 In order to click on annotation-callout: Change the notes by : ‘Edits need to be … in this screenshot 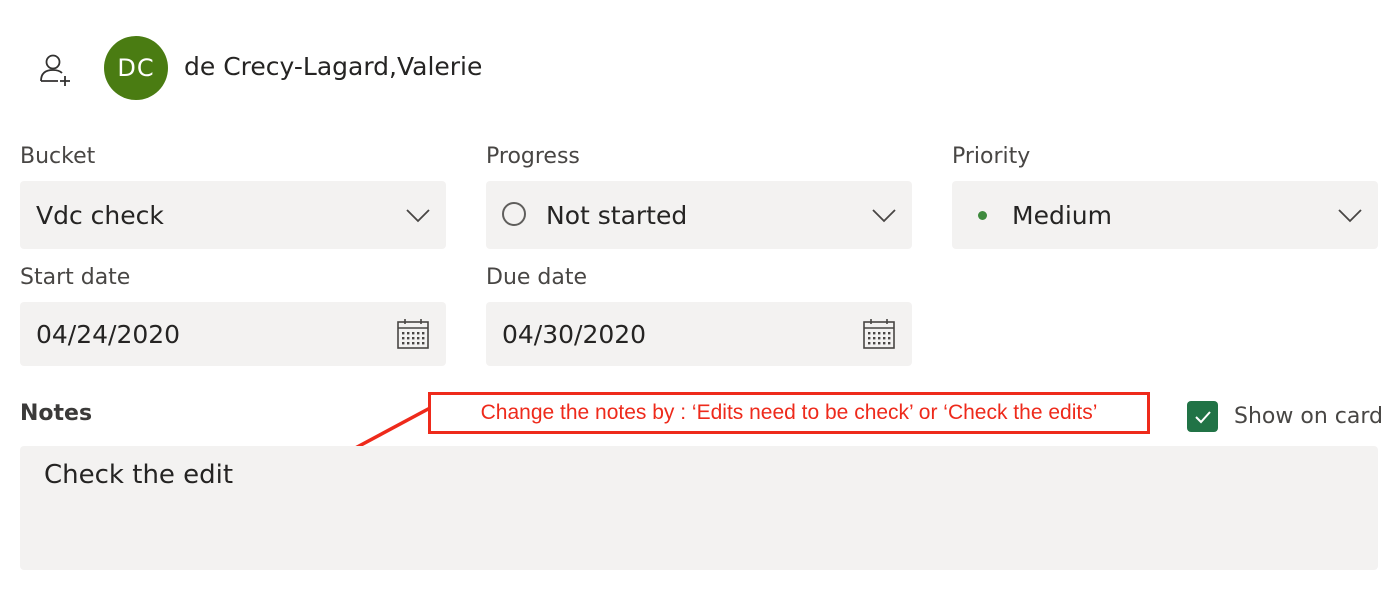, I will do `click(789, 413)`.